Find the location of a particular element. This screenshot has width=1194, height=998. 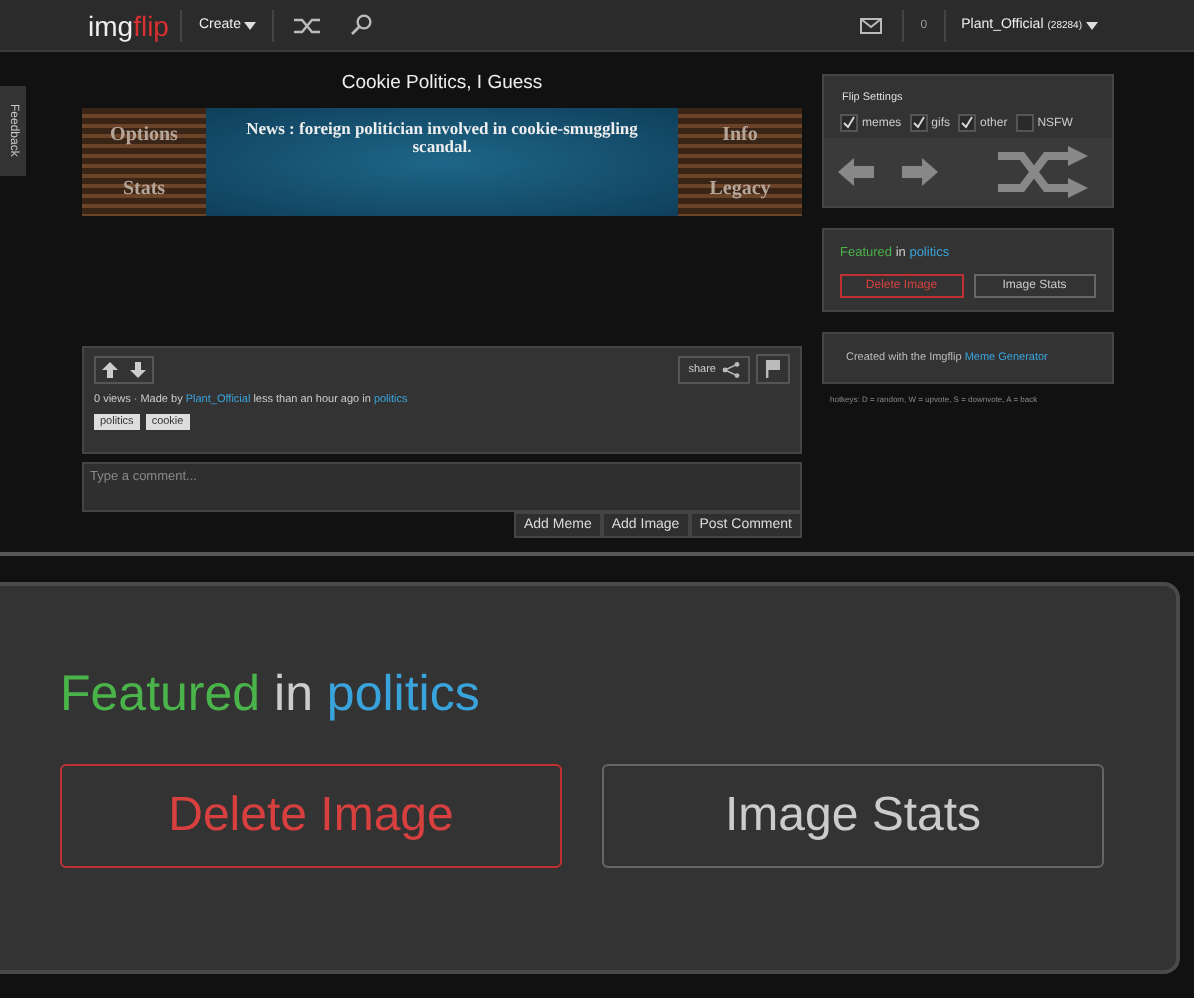

featured-button: Image Stats is located at coordinates (853, 816).